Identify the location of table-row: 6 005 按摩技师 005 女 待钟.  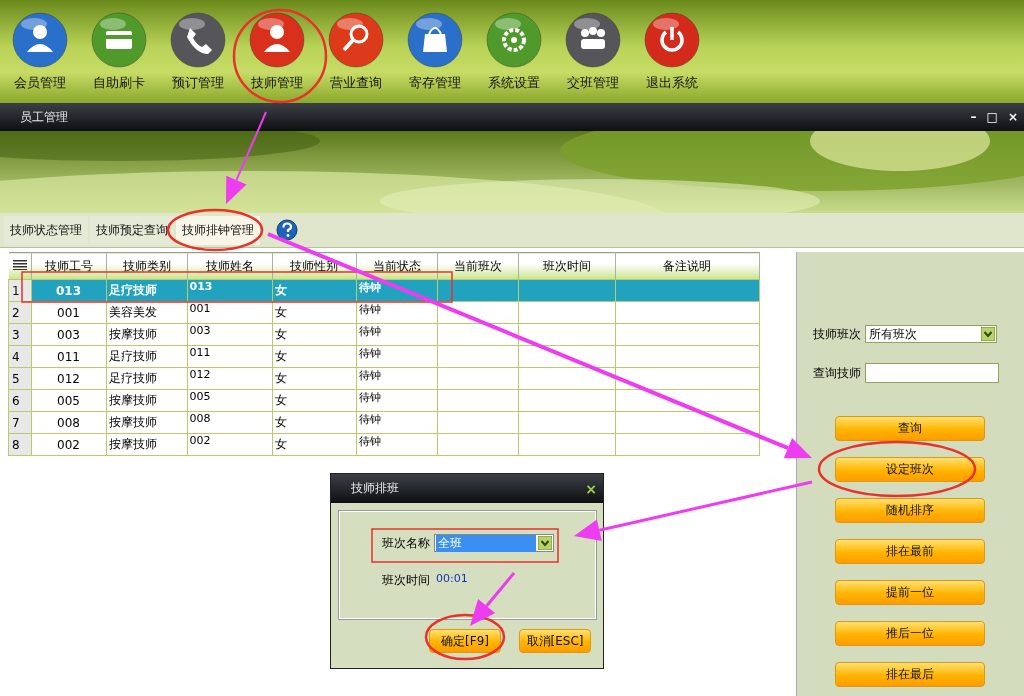
(384, 400).